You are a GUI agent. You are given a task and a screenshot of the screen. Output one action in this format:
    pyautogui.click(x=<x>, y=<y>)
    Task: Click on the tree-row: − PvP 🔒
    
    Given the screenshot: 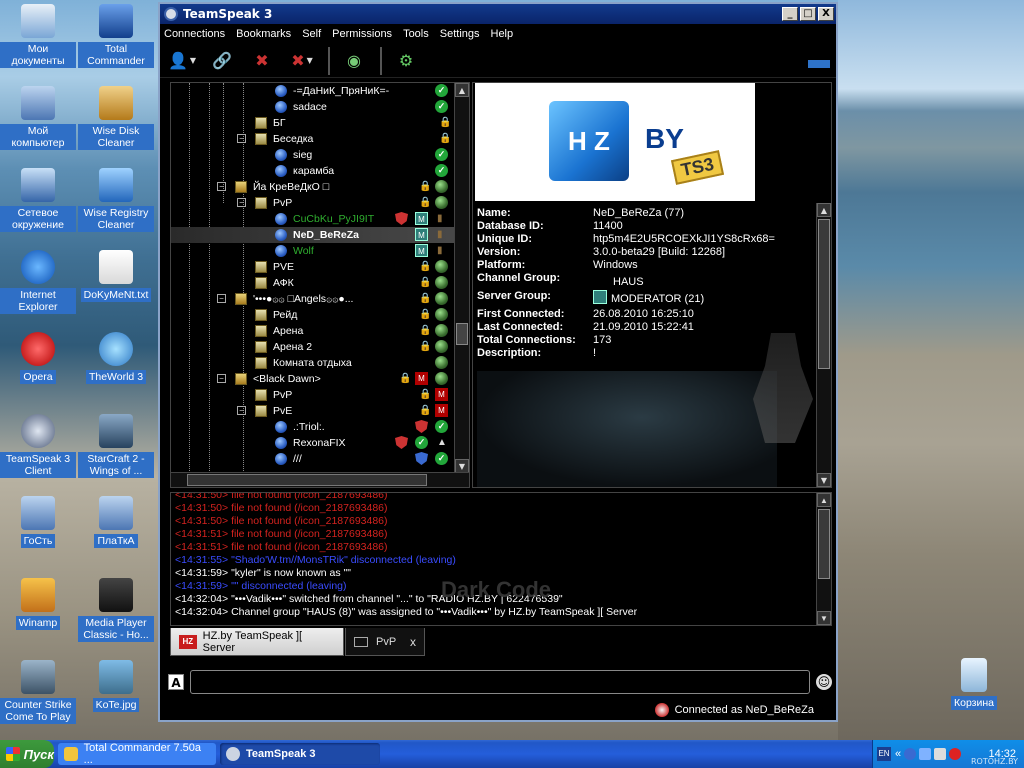 What is the action you would take?
    pyautogui.click(x=320, y=203)
    